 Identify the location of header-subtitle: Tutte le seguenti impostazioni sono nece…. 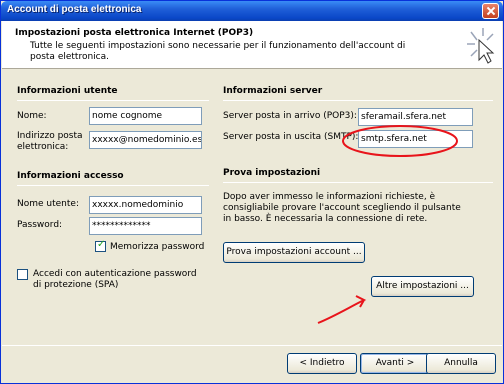
(218, 51).